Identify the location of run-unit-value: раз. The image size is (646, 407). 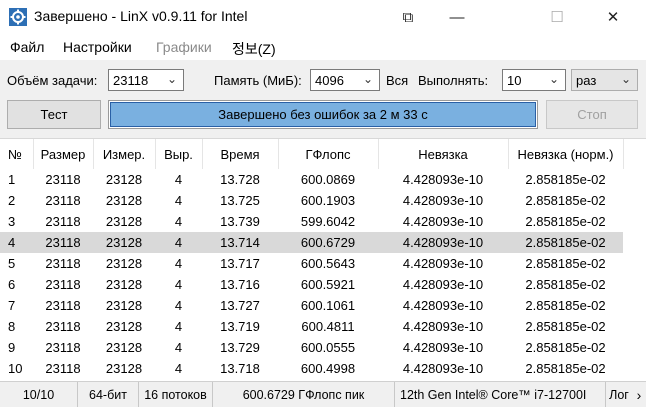
(586, 80).